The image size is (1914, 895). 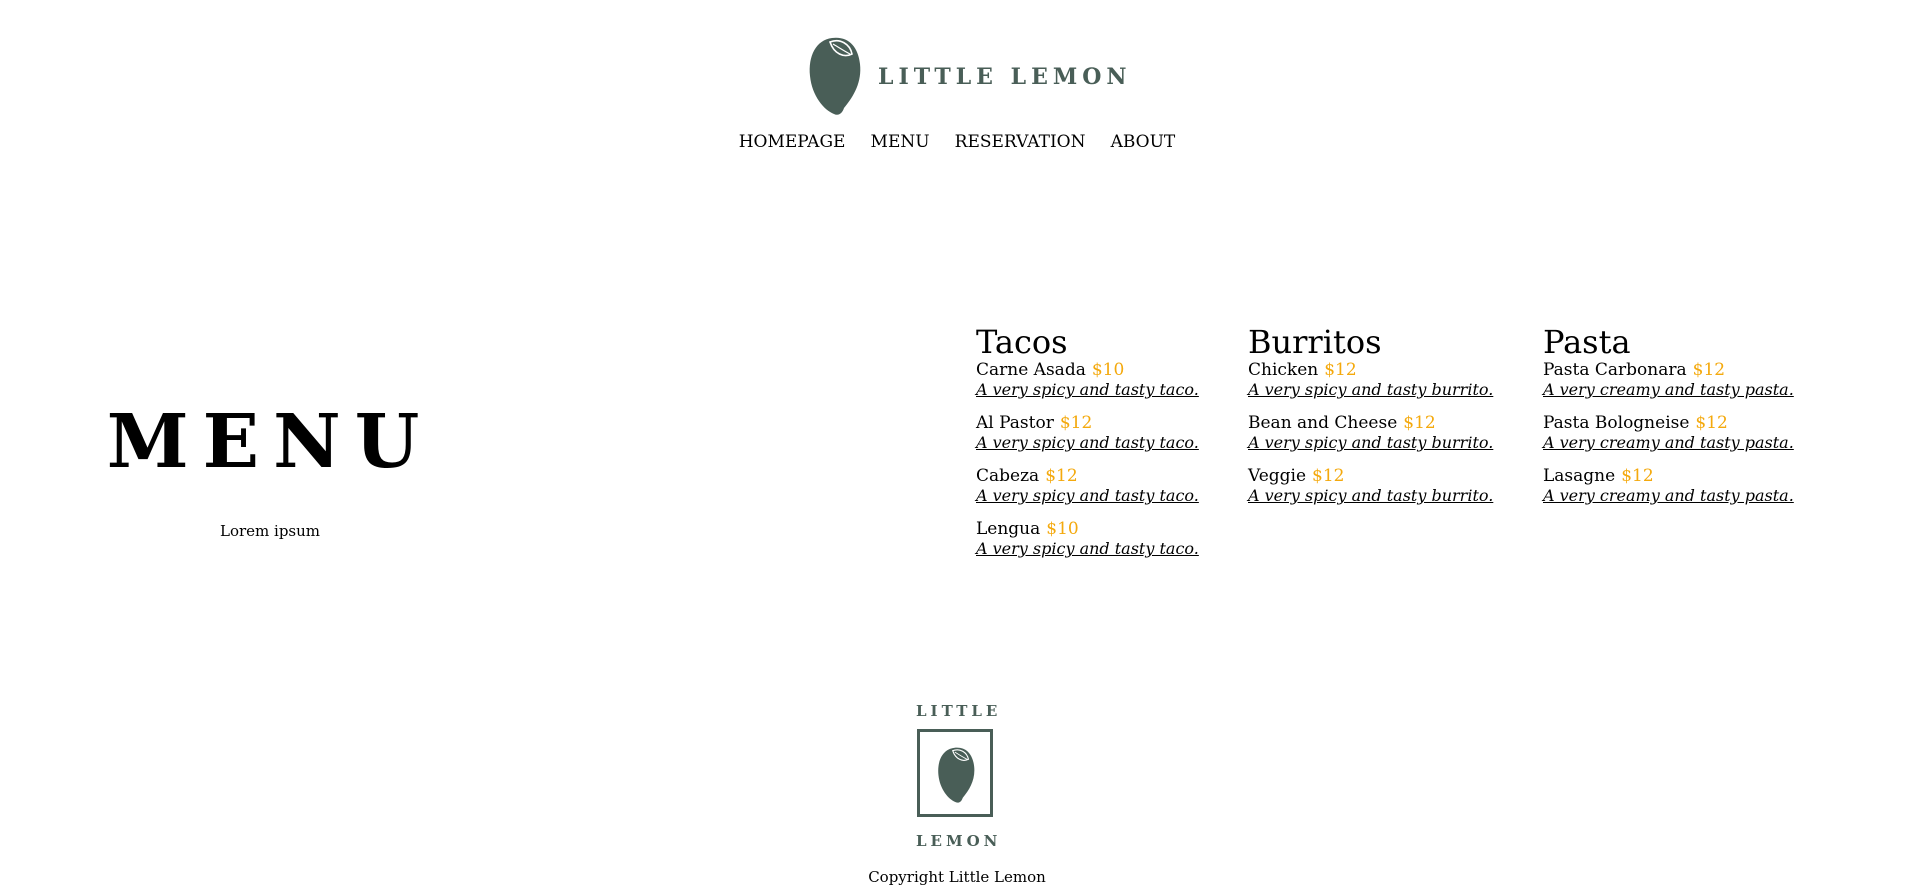 I want to click on hero-subtitle: Lorem ipsum, so click(x=269, y=531).